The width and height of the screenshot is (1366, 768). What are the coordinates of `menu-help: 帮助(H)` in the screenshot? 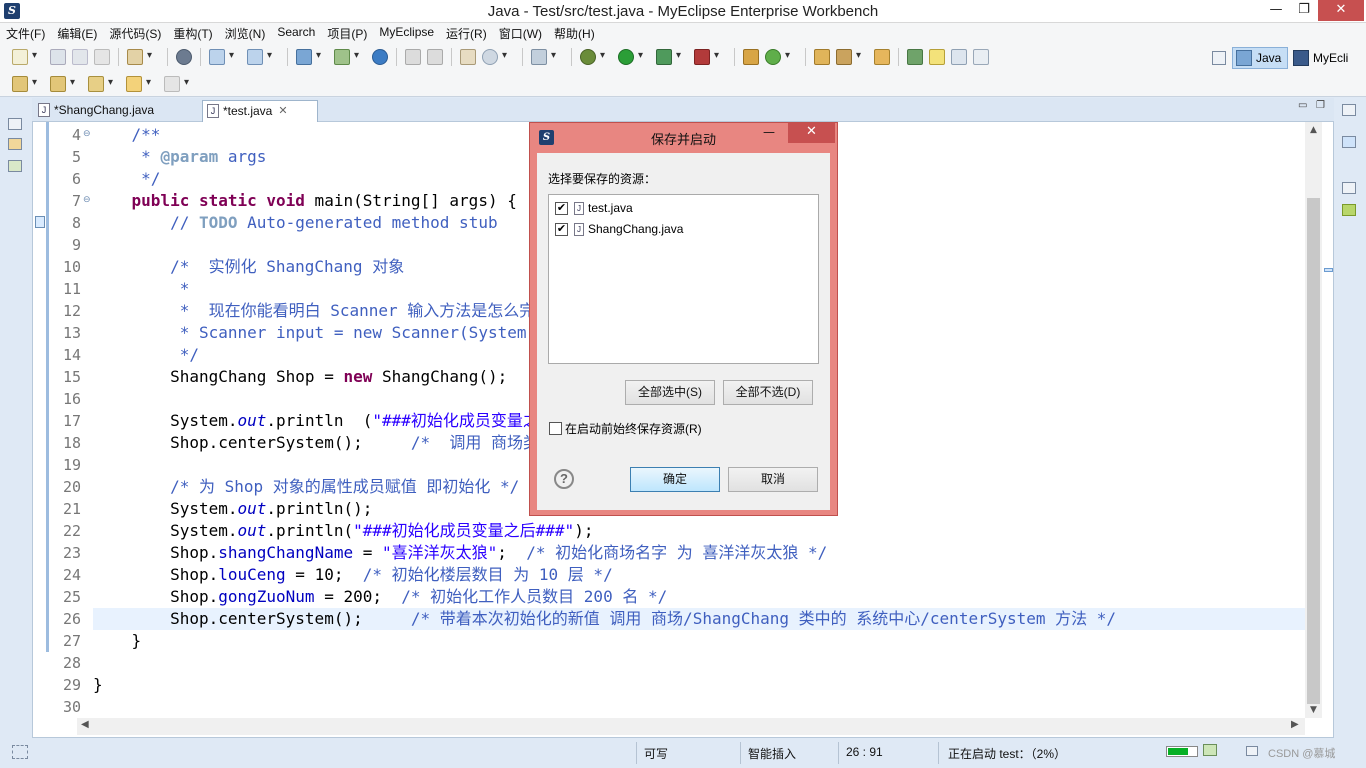 It's located at (574, 33).